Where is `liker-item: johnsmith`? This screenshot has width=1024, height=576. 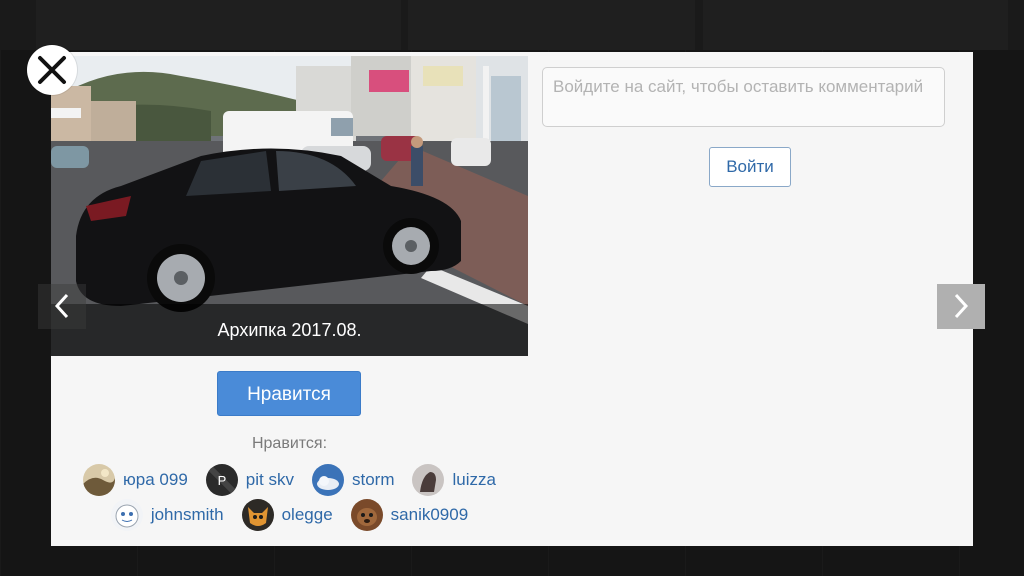
liker-item: johnsmith is located at coordinates (167, 514).